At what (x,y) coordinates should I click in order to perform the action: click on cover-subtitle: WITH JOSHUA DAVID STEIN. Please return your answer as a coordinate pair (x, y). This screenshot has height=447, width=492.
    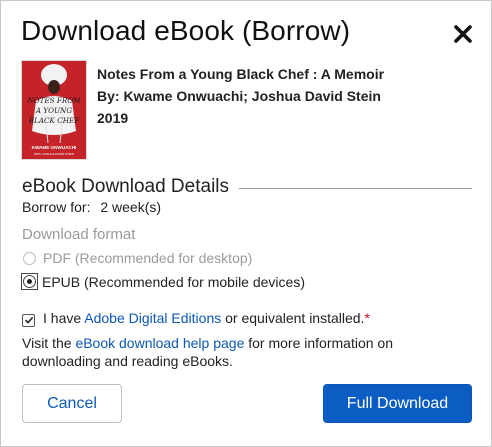
    Looking at the image, I should click on (54, 154).